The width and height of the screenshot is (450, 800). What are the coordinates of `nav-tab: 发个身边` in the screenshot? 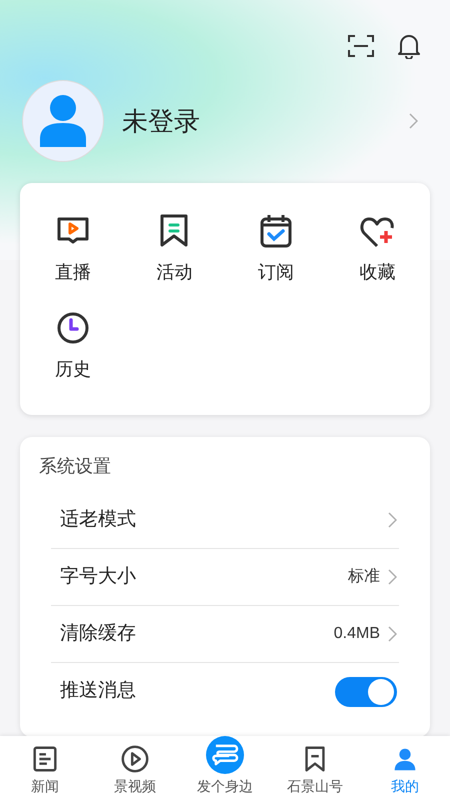 It's located at (225, 768).